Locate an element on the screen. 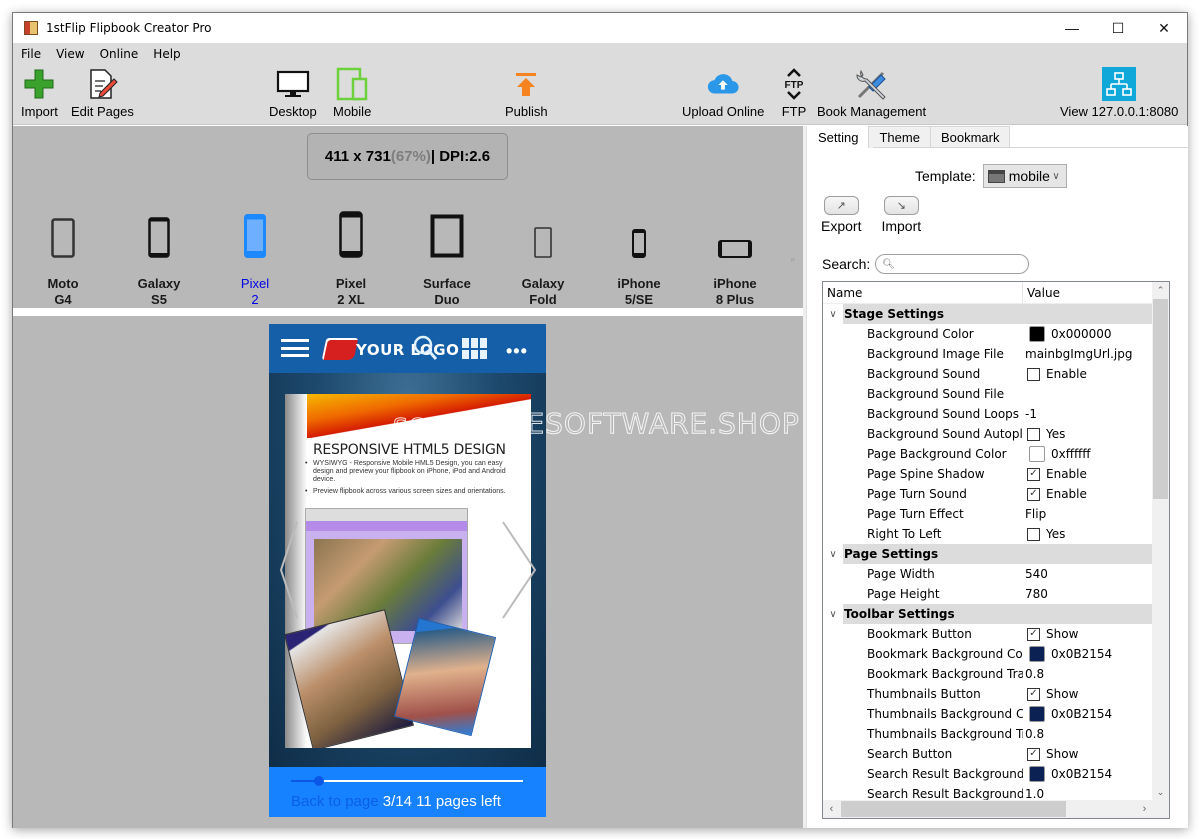  property-row: Thumbnails Background Tr... 0.8 is located at coordinates (988, 734).